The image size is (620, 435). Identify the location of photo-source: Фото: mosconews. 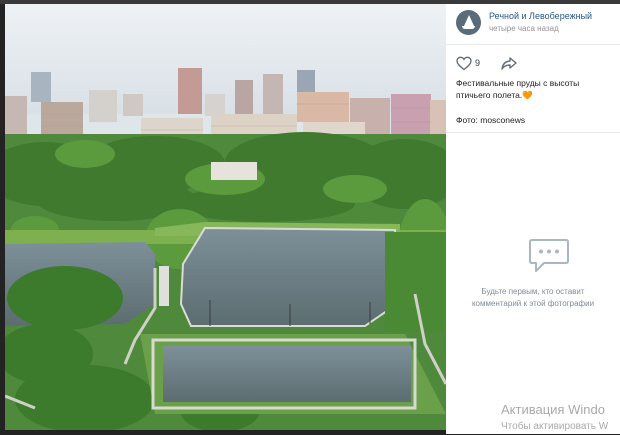
(491, 120).